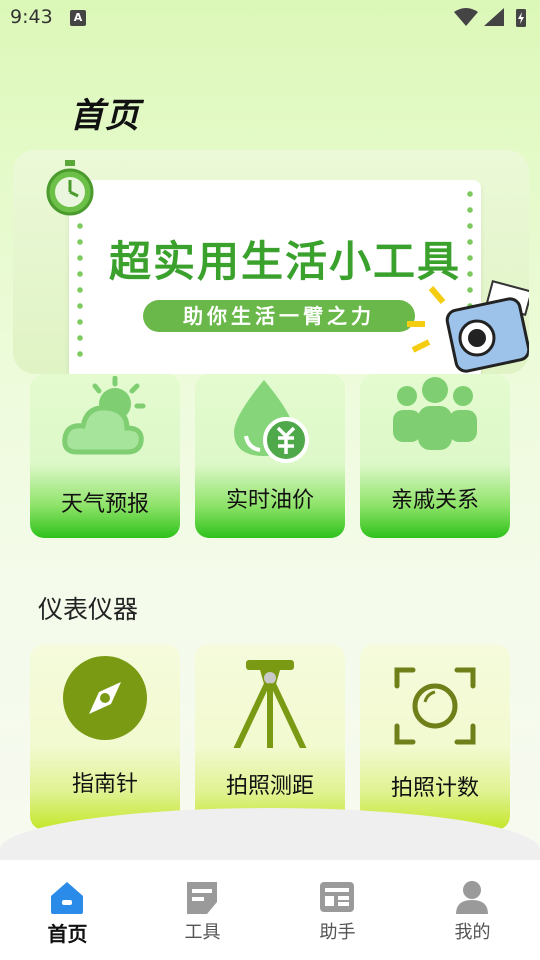 The image size is (540, 960). Describe the element at coordinates (337, 932) in the screenshot. I see `tab-assistant-label: 助手` at that location.